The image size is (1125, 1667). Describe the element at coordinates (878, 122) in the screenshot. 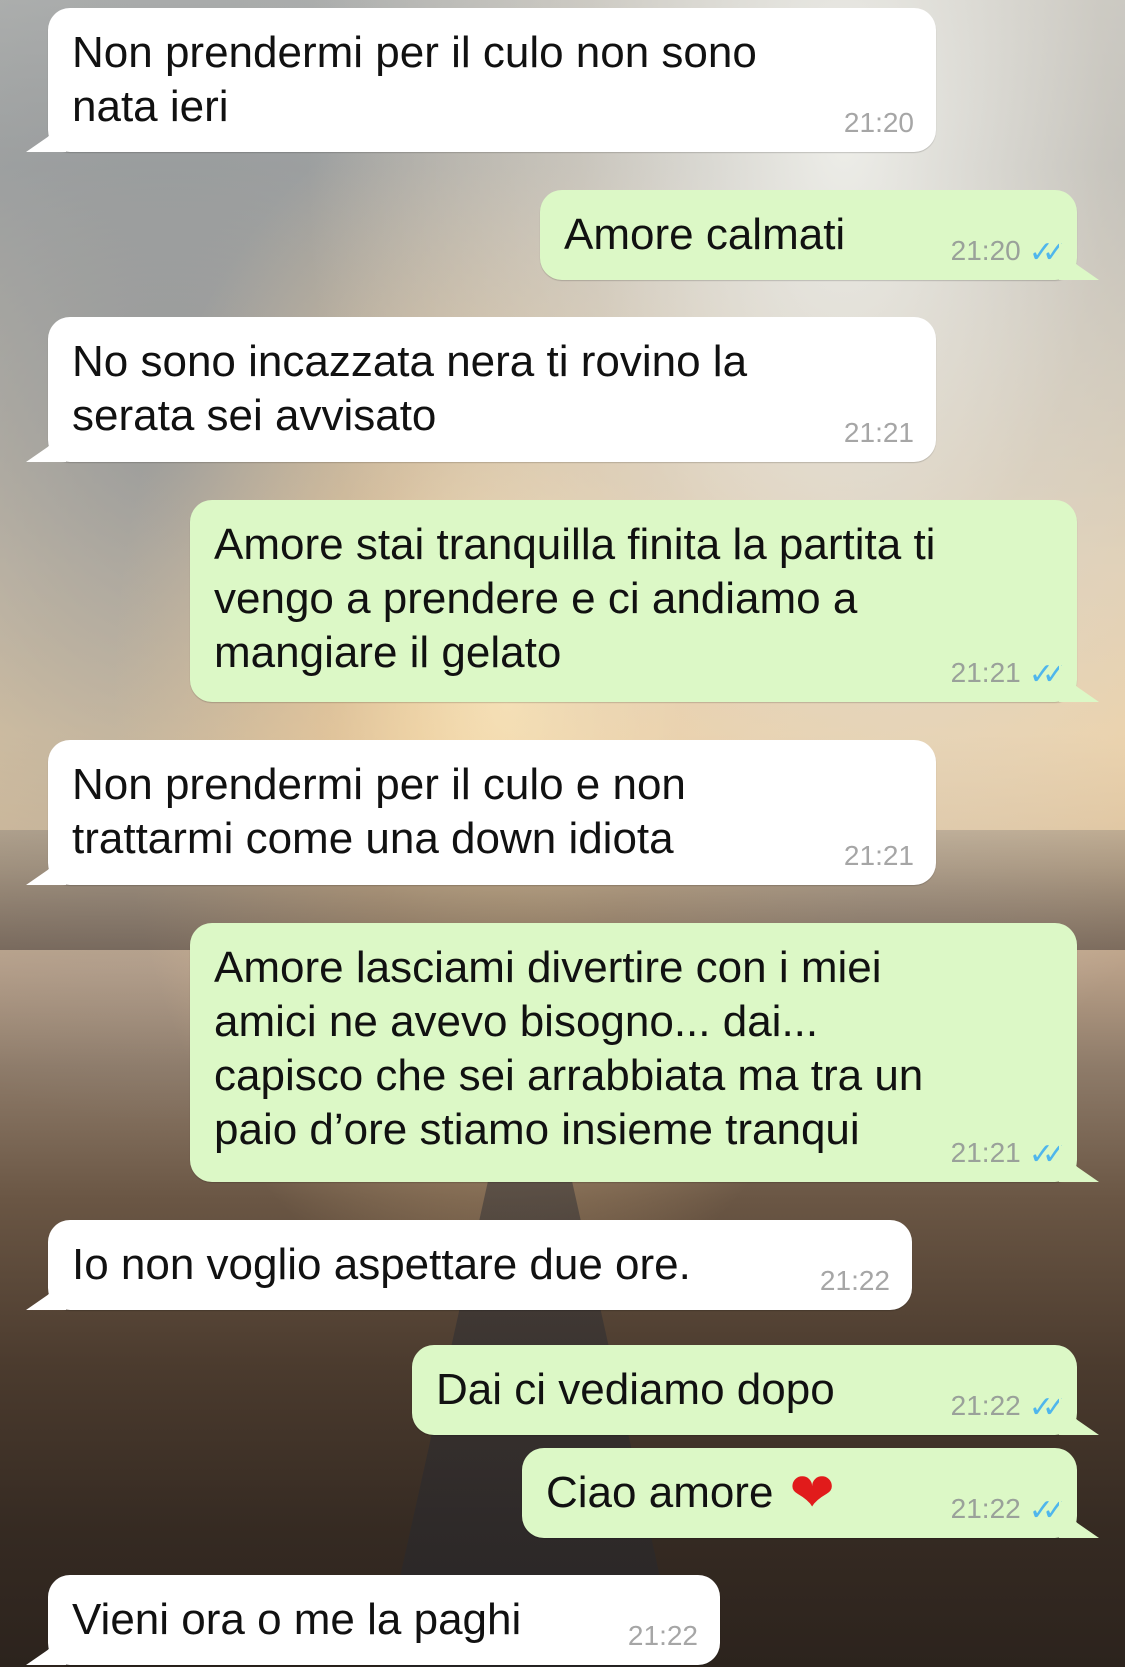

I see `message-time: 21:20` at that location.